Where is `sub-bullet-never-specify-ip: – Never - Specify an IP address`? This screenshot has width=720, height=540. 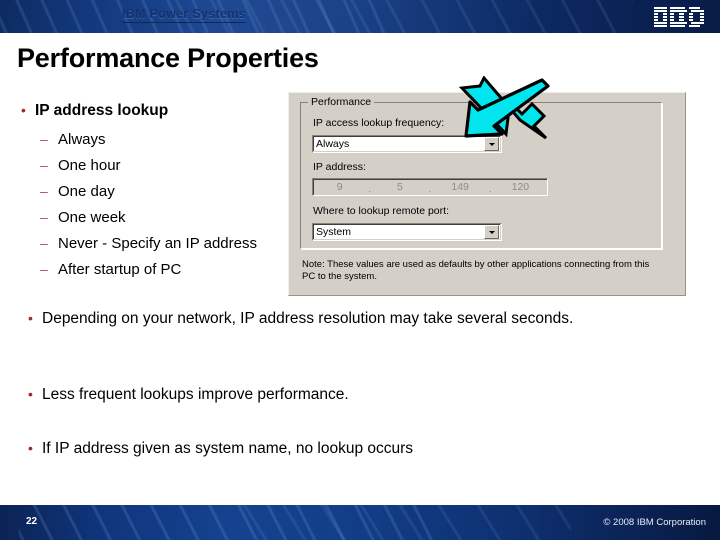
sub-bullet-never-specify-ip: – Never - Specify an IP address is located at coordinates (185, 244).